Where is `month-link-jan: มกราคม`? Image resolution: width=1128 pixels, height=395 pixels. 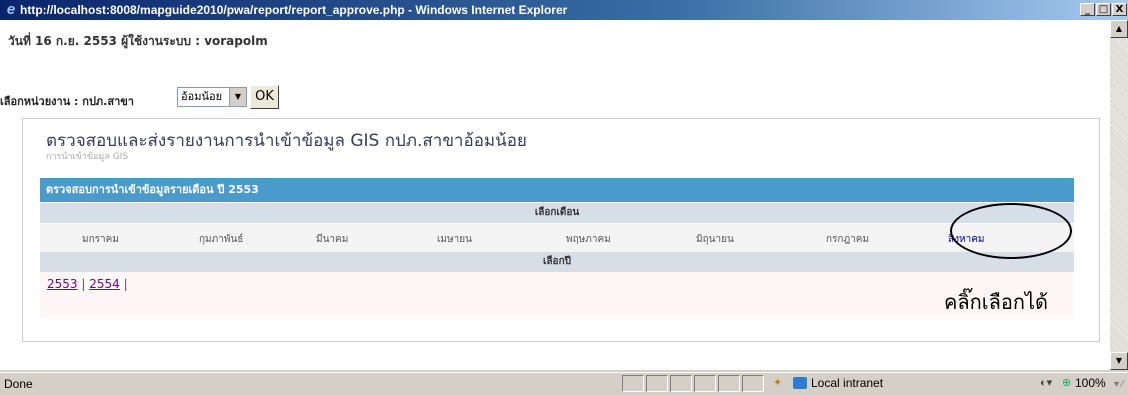
month-link-jan: มกราคม is located at coordinates (100, 239).